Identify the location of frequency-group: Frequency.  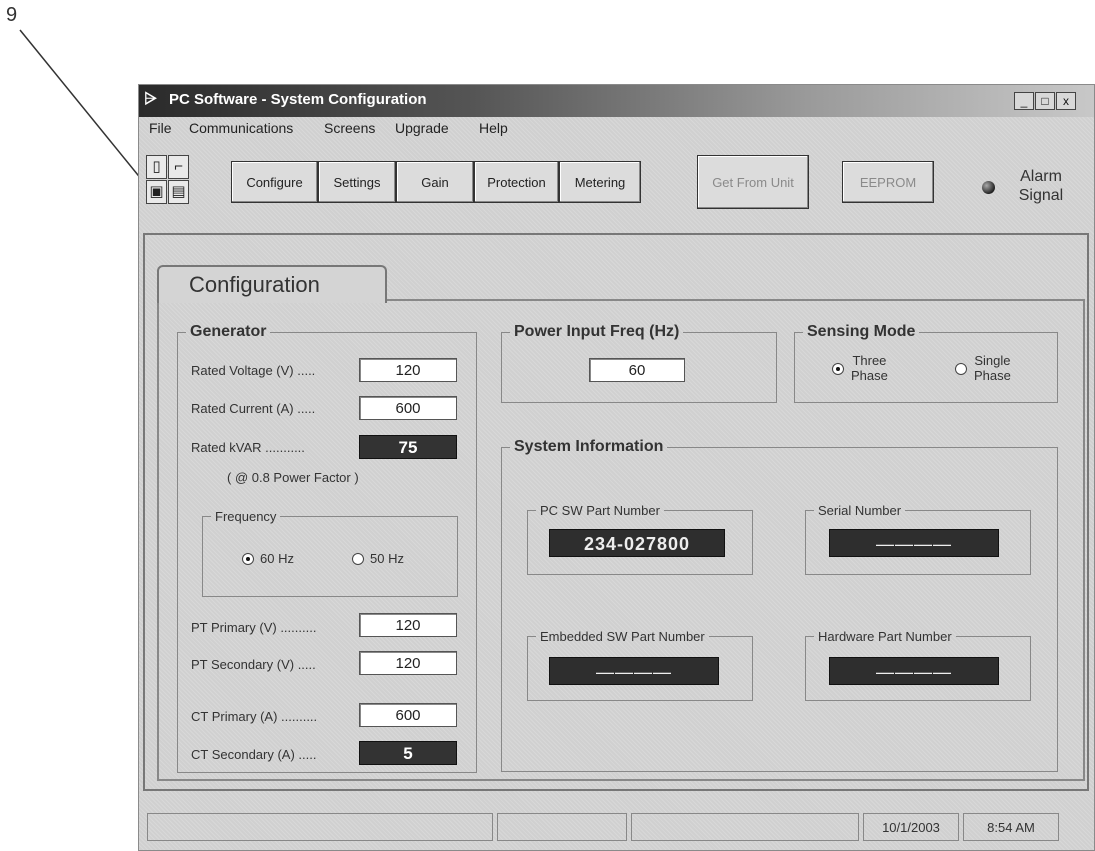
(330, 553).